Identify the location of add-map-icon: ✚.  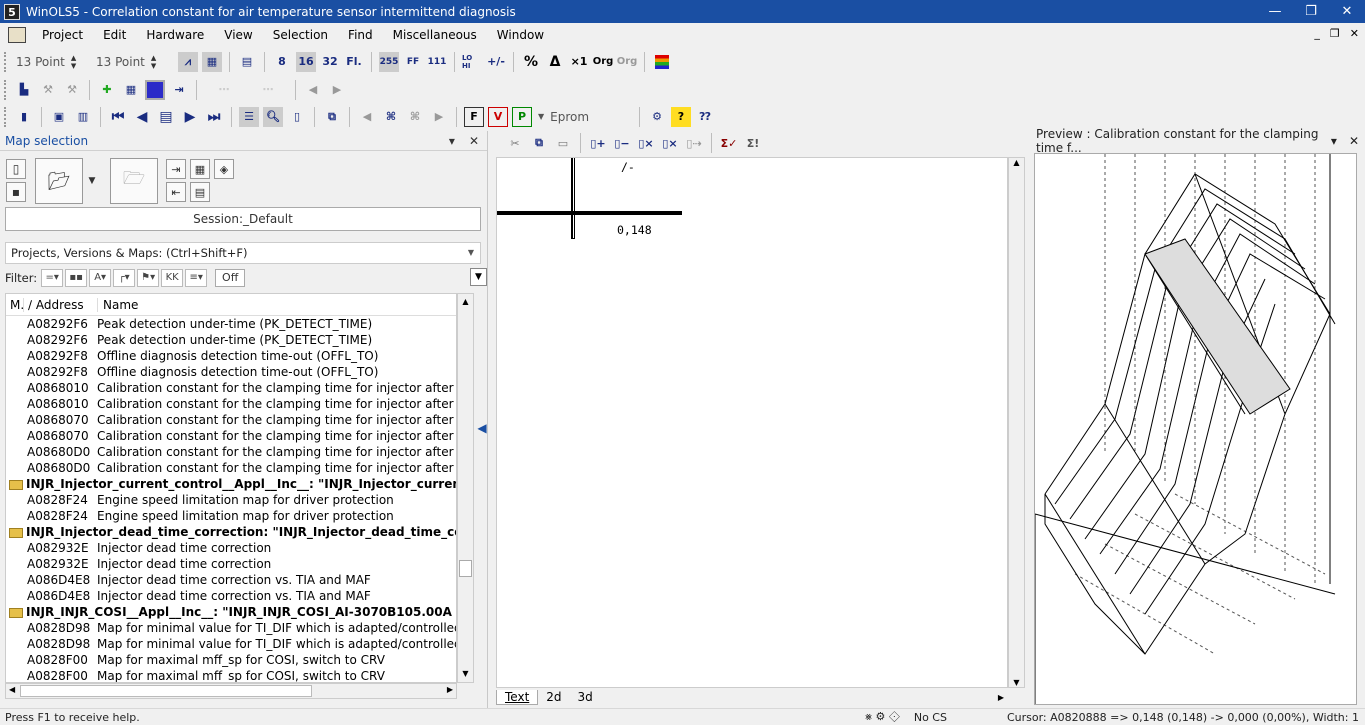
(107, 90).